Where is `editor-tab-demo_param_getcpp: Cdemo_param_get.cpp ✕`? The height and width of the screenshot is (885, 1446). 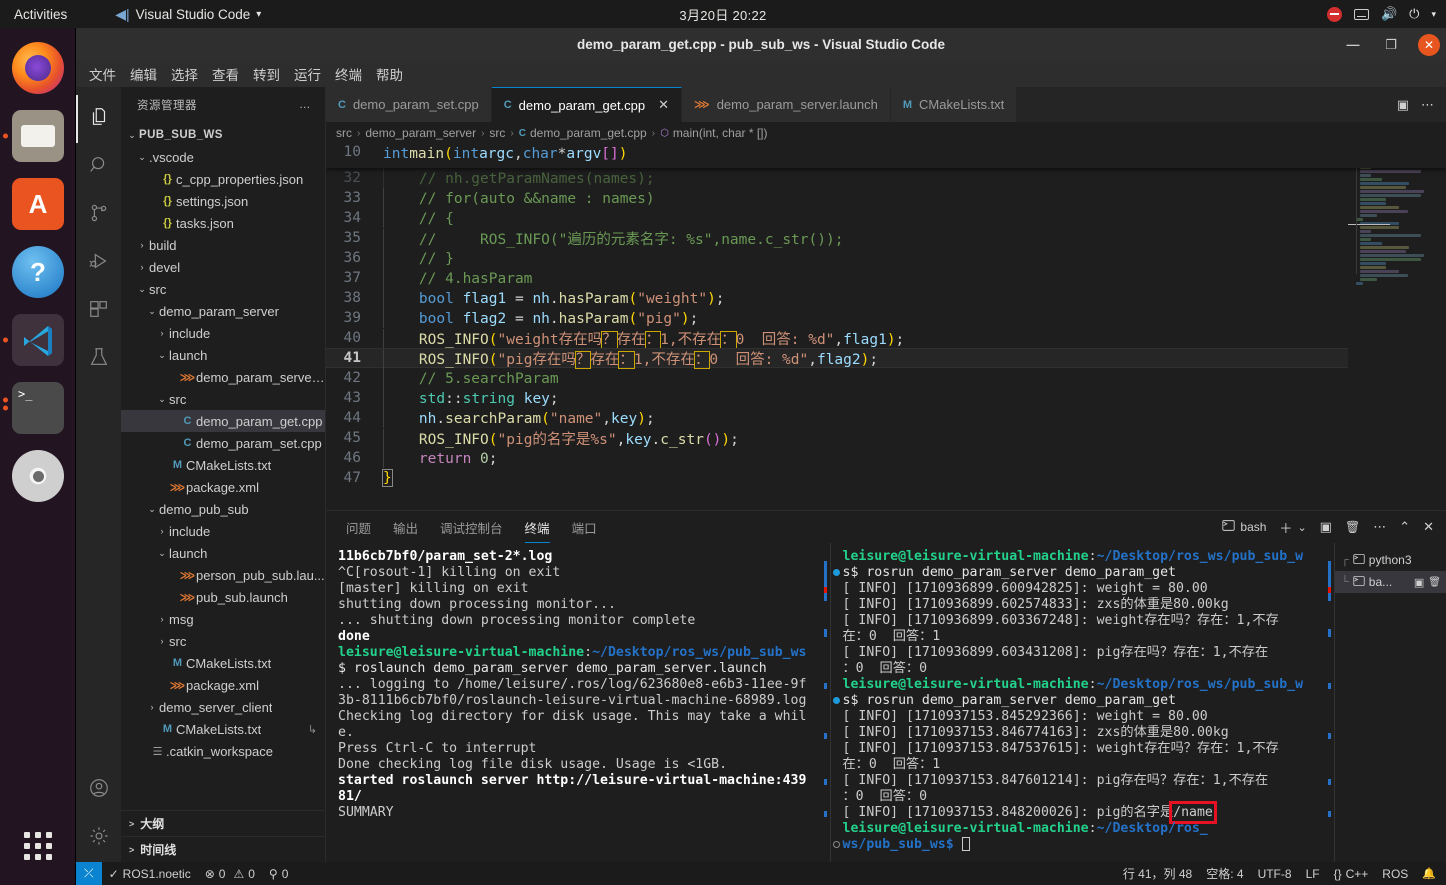
editor-tab-demo_param_getcpp: Cdemo_param_get.cpp ✕ is located at coordinates (587, 104).